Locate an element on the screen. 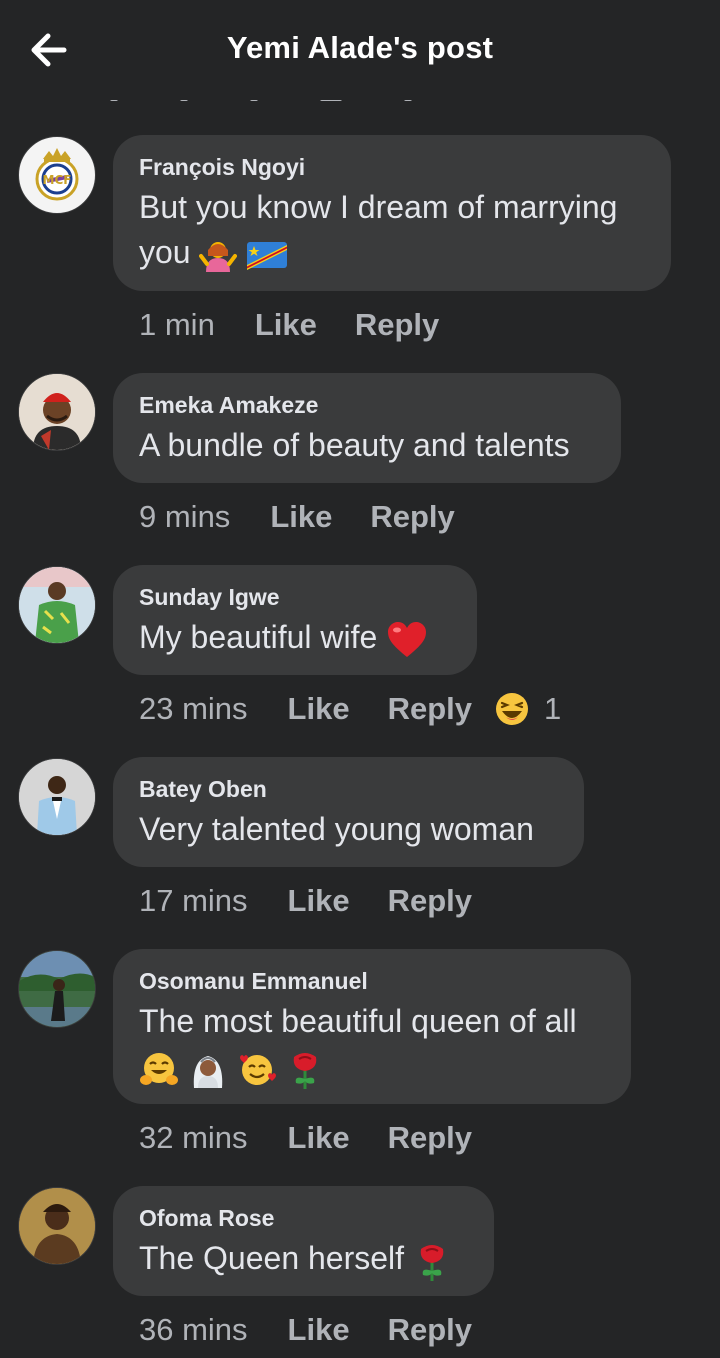 The image size is (720, 1358). shrugging-person-emoji-icon is located at coordinates (218, 256).